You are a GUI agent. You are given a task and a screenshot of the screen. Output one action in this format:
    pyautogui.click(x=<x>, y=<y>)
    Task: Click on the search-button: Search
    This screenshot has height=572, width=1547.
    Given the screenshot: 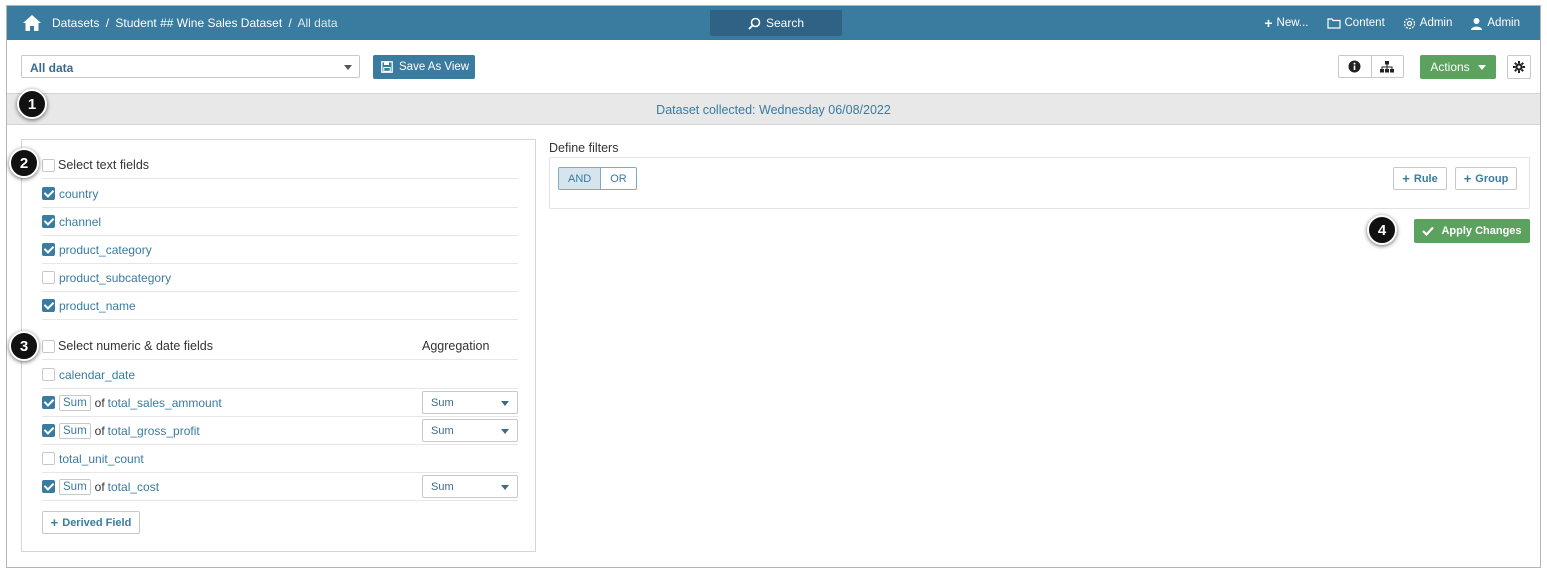 What is the action you would take?
    pyautogui.click(x=776, y=23)
    